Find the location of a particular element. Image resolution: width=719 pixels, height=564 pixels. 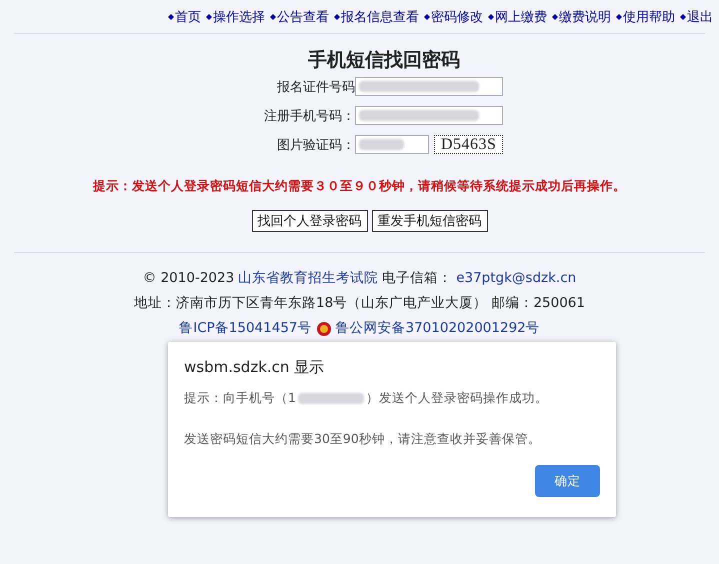

dialog-title: wsbm.sdzk.cn 显示 is located at coordinates (255, 367).